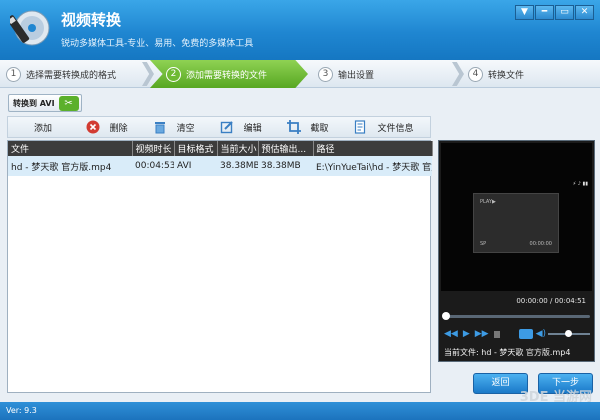 This screenshot has height=420, width=600. What do you see at coordinates (93, 127) in the screenshot?
I see `delete-icon` at bounding box center [93, 127].